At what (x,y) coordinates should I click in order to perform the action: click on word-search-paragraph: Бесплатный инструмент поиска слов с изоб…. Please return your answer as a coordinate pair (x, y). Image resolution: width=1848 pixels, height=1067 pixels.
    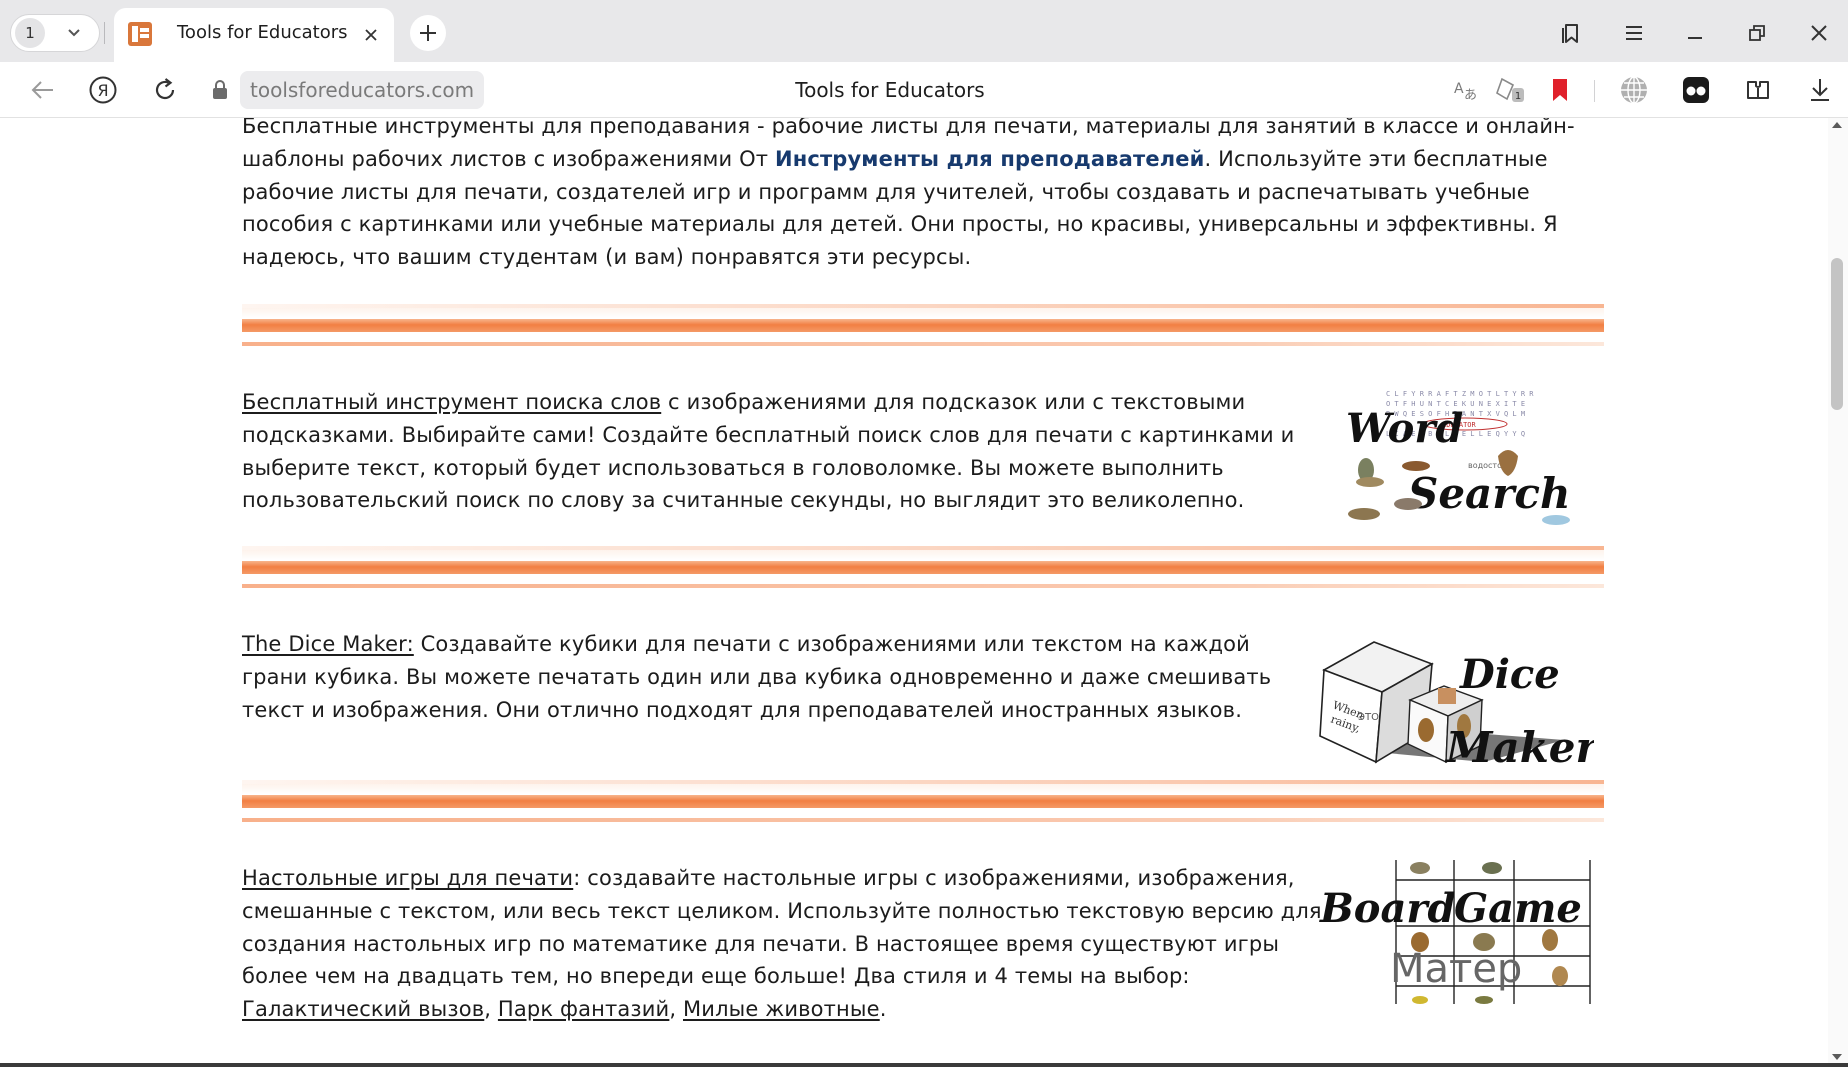
    Looking at the image, I should click on (782, 451).